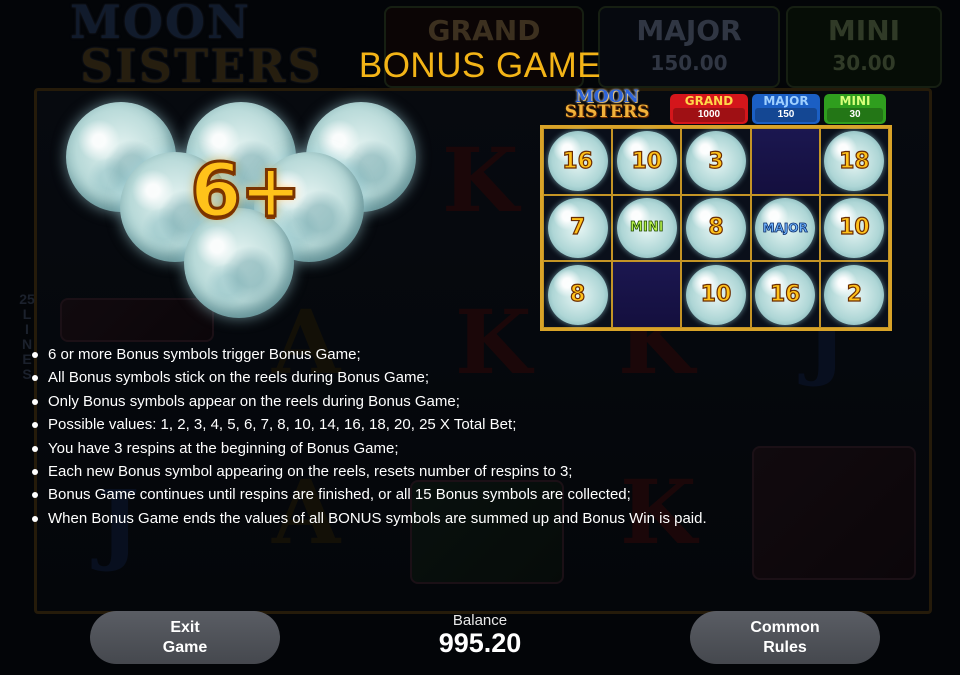 The image size is (960, 675). What do you see at coordinates (855, 115) in the screenshot?
I see `mini-jackpot-mini-value: 30` at bounding box center [855, 115].